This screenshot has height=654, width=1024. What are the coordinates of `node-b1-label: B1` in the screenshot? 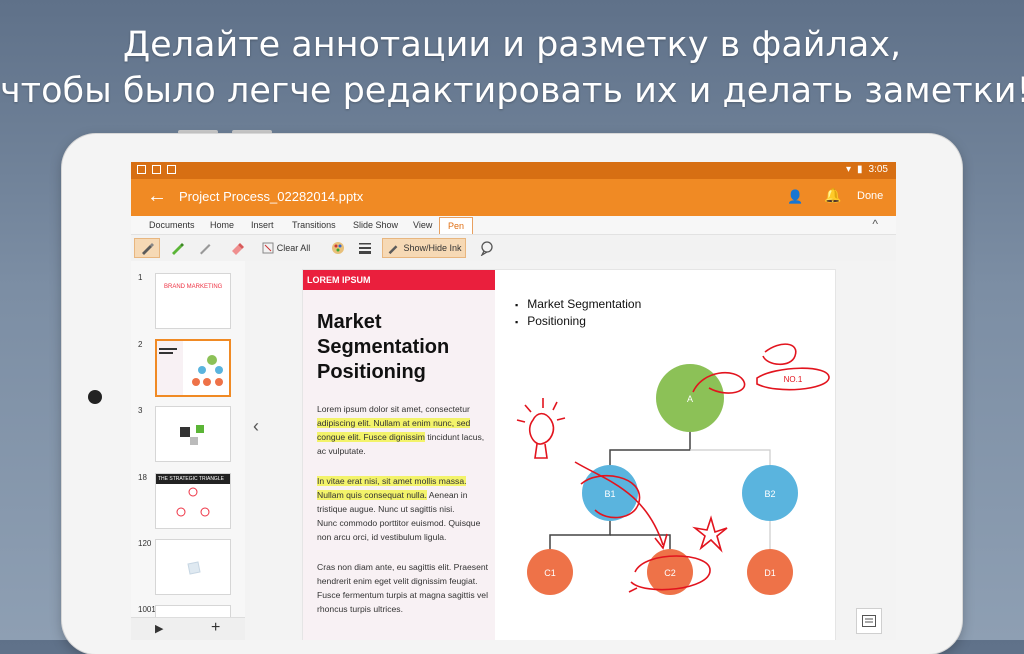 It's located at (609, 494).